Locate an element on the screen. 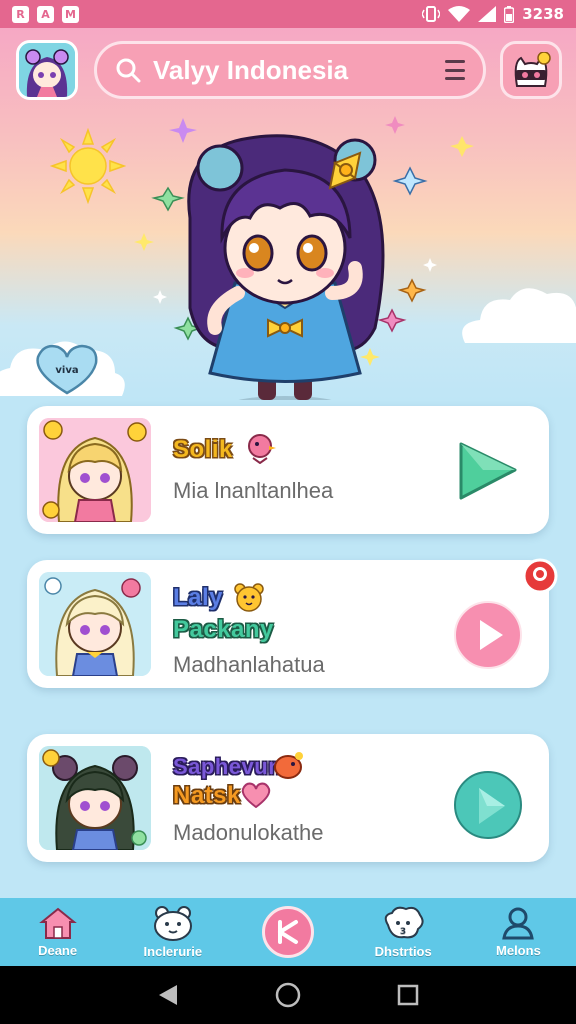 This screenshot has height=1024, width=576. search-bar is located at coordinates (290, 70).